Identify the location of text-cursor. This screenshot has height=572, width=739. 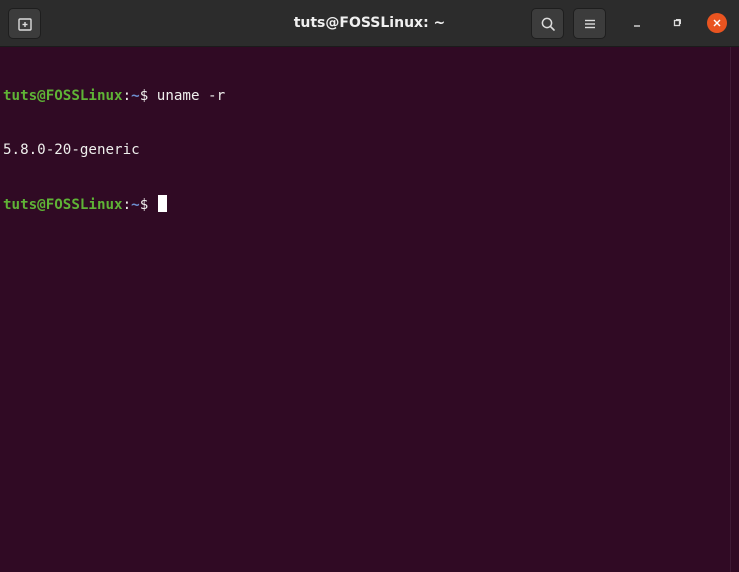
(162, 203).